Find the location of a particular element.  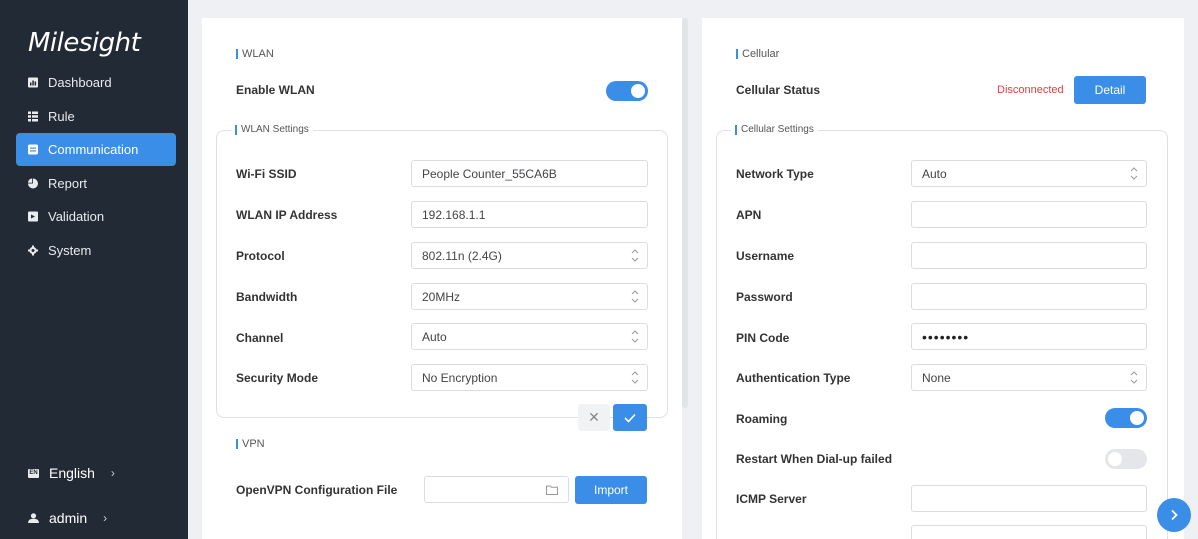

cellular-status-label: Cellular Status is located at coordinates (778, 90).